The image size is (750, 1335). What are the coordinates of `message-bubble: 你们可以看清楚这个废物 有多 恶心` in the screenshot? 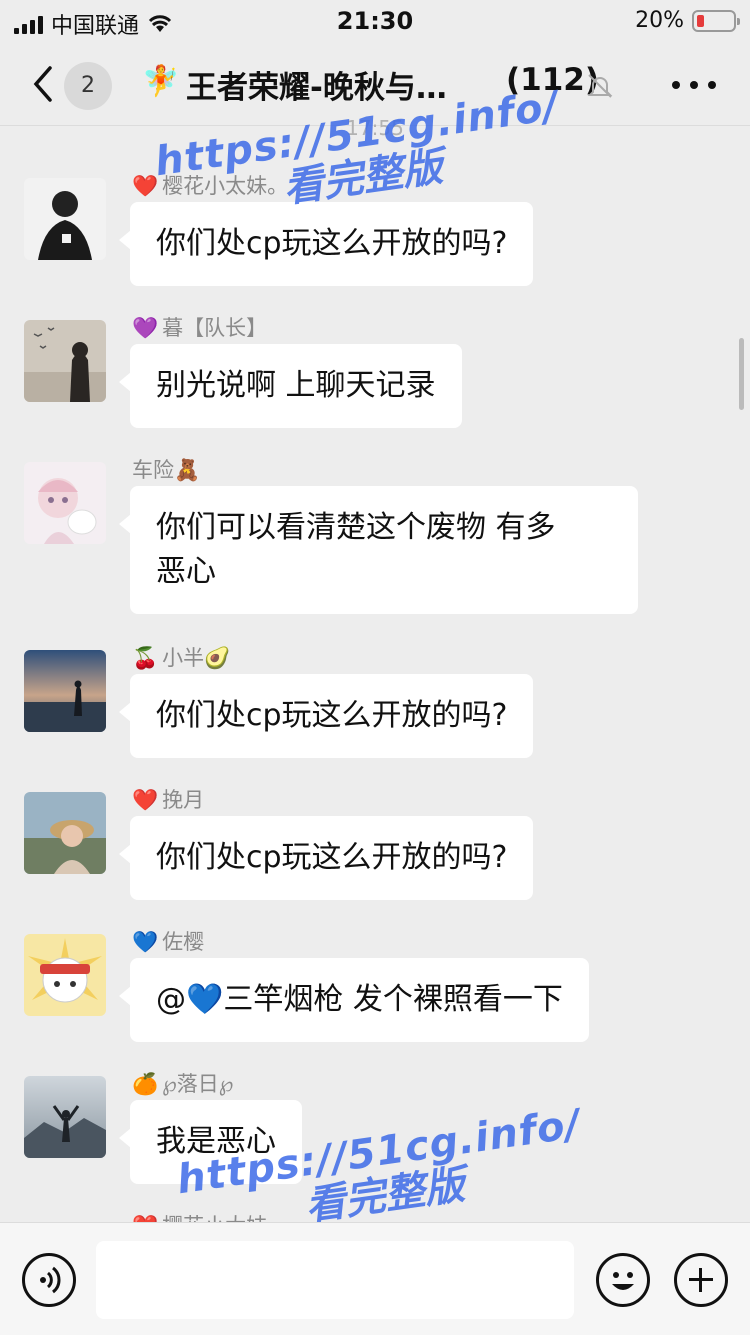 It's located at (378, 550).